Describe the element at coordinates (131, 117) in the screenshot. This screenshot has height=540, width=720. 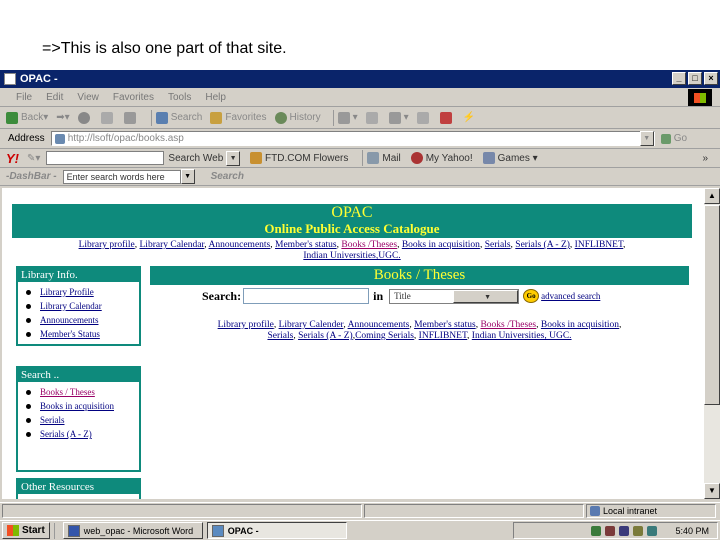
I see `home-button` at that location.